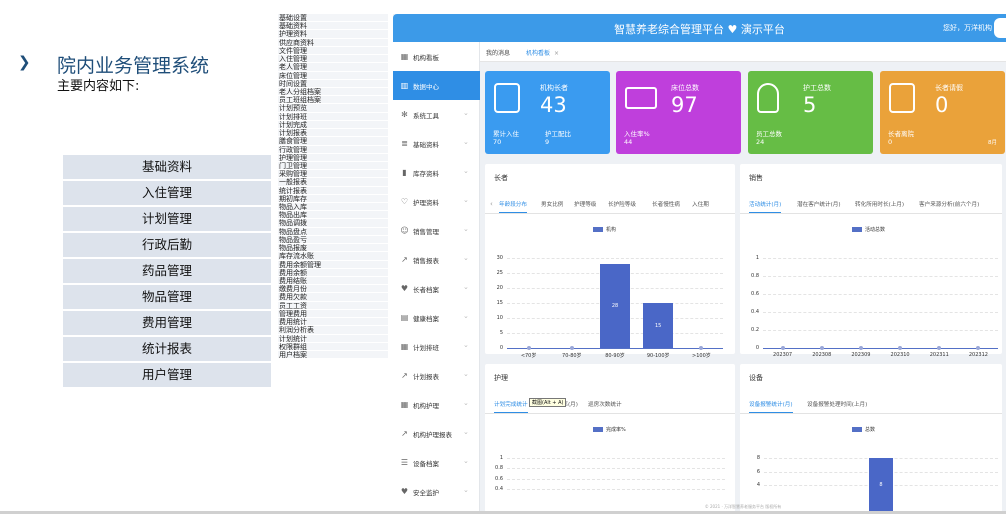 The height and width of the screenshot is (514, 1006). I want to click on panel-tab: 设备报警统计(月), so click(771, 406).